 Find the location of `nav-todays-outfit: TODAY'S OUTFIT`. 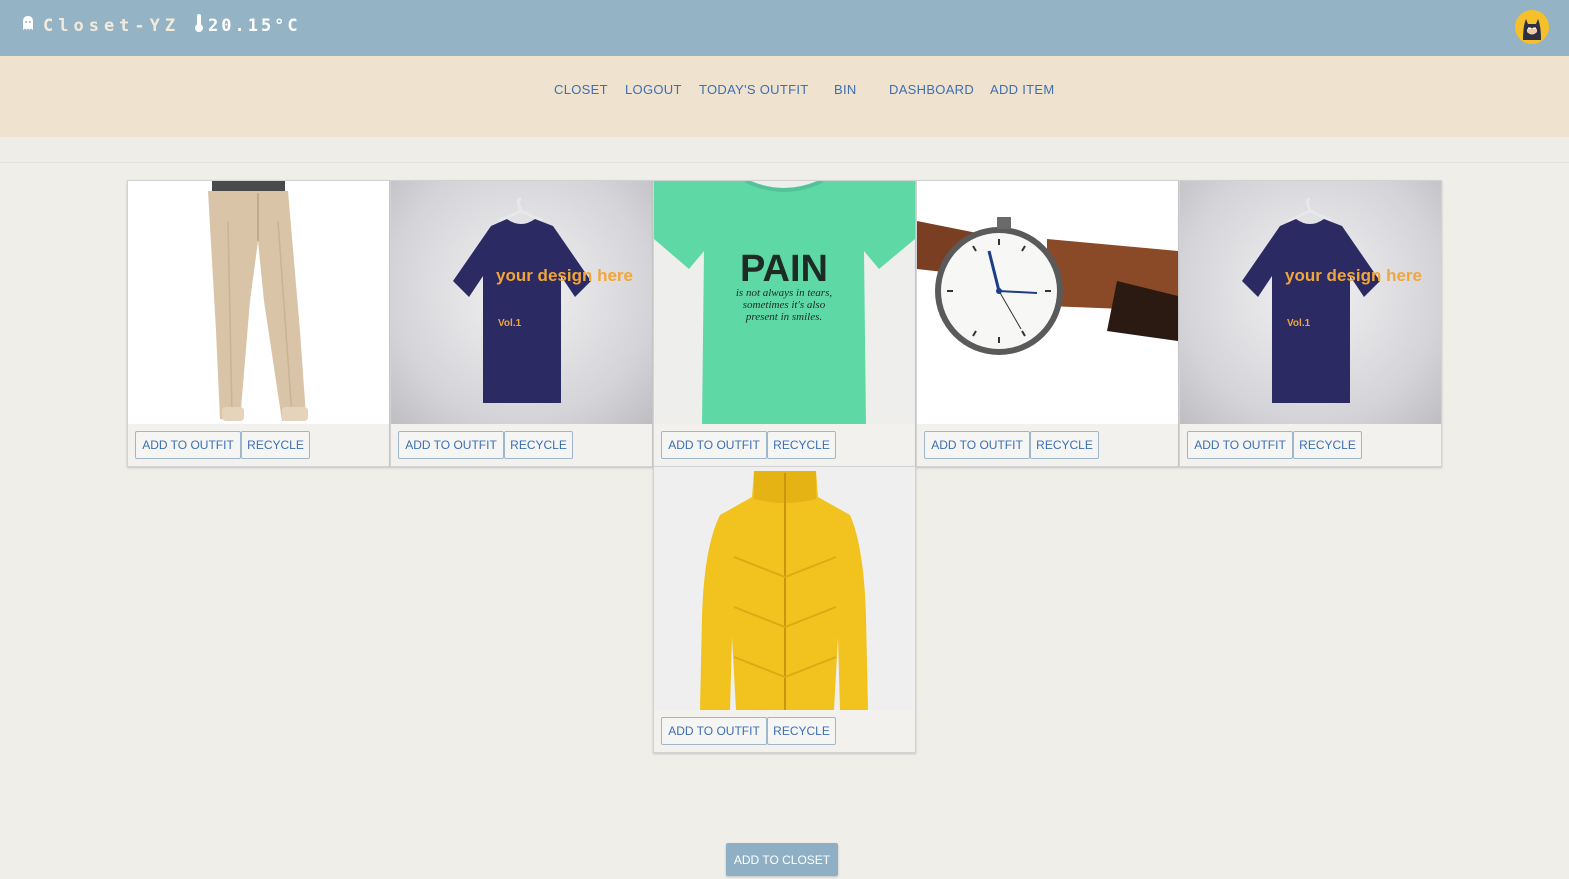

nav-todays-outfit: TODAY'S OUTFIT is located at coordinates (753, 89).